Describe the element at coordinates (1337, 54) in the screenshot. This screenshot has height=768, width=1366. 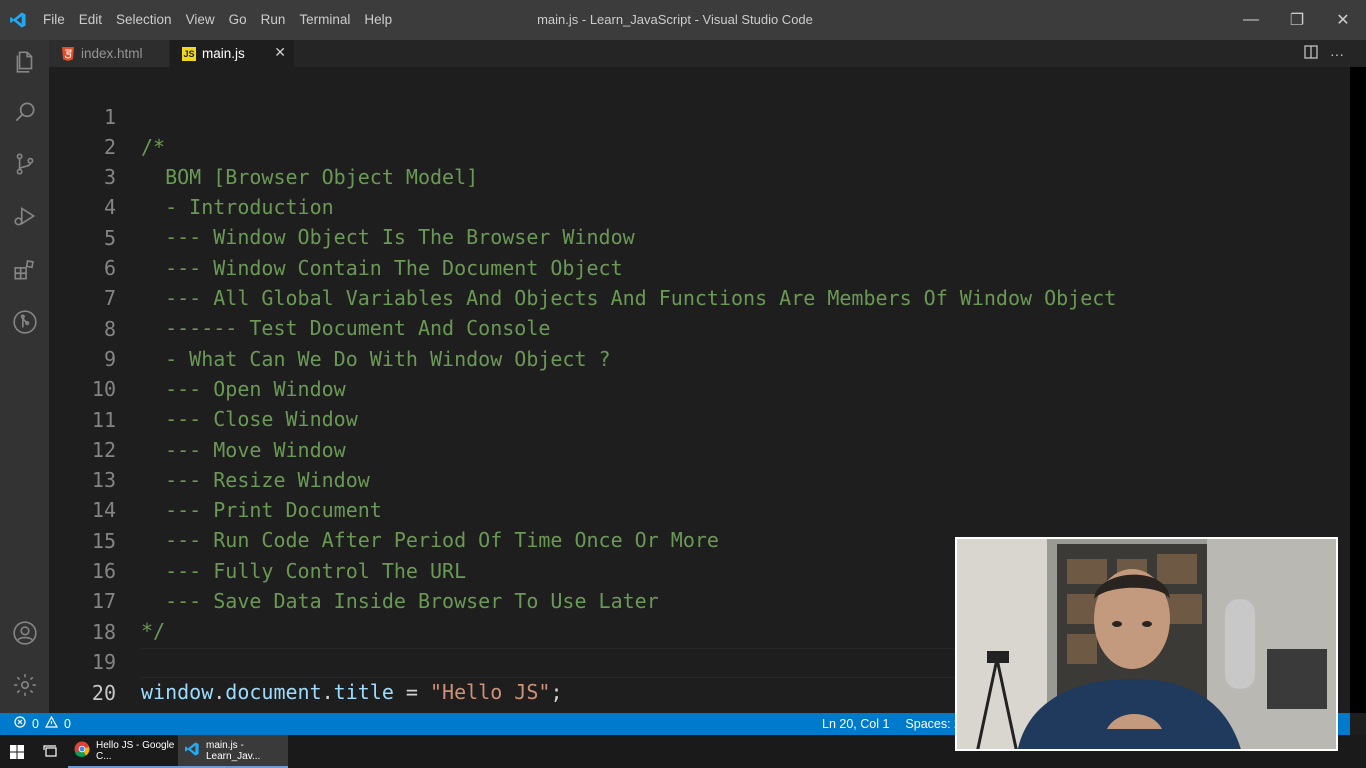
I see `more-actions-icon: ···` at that location.